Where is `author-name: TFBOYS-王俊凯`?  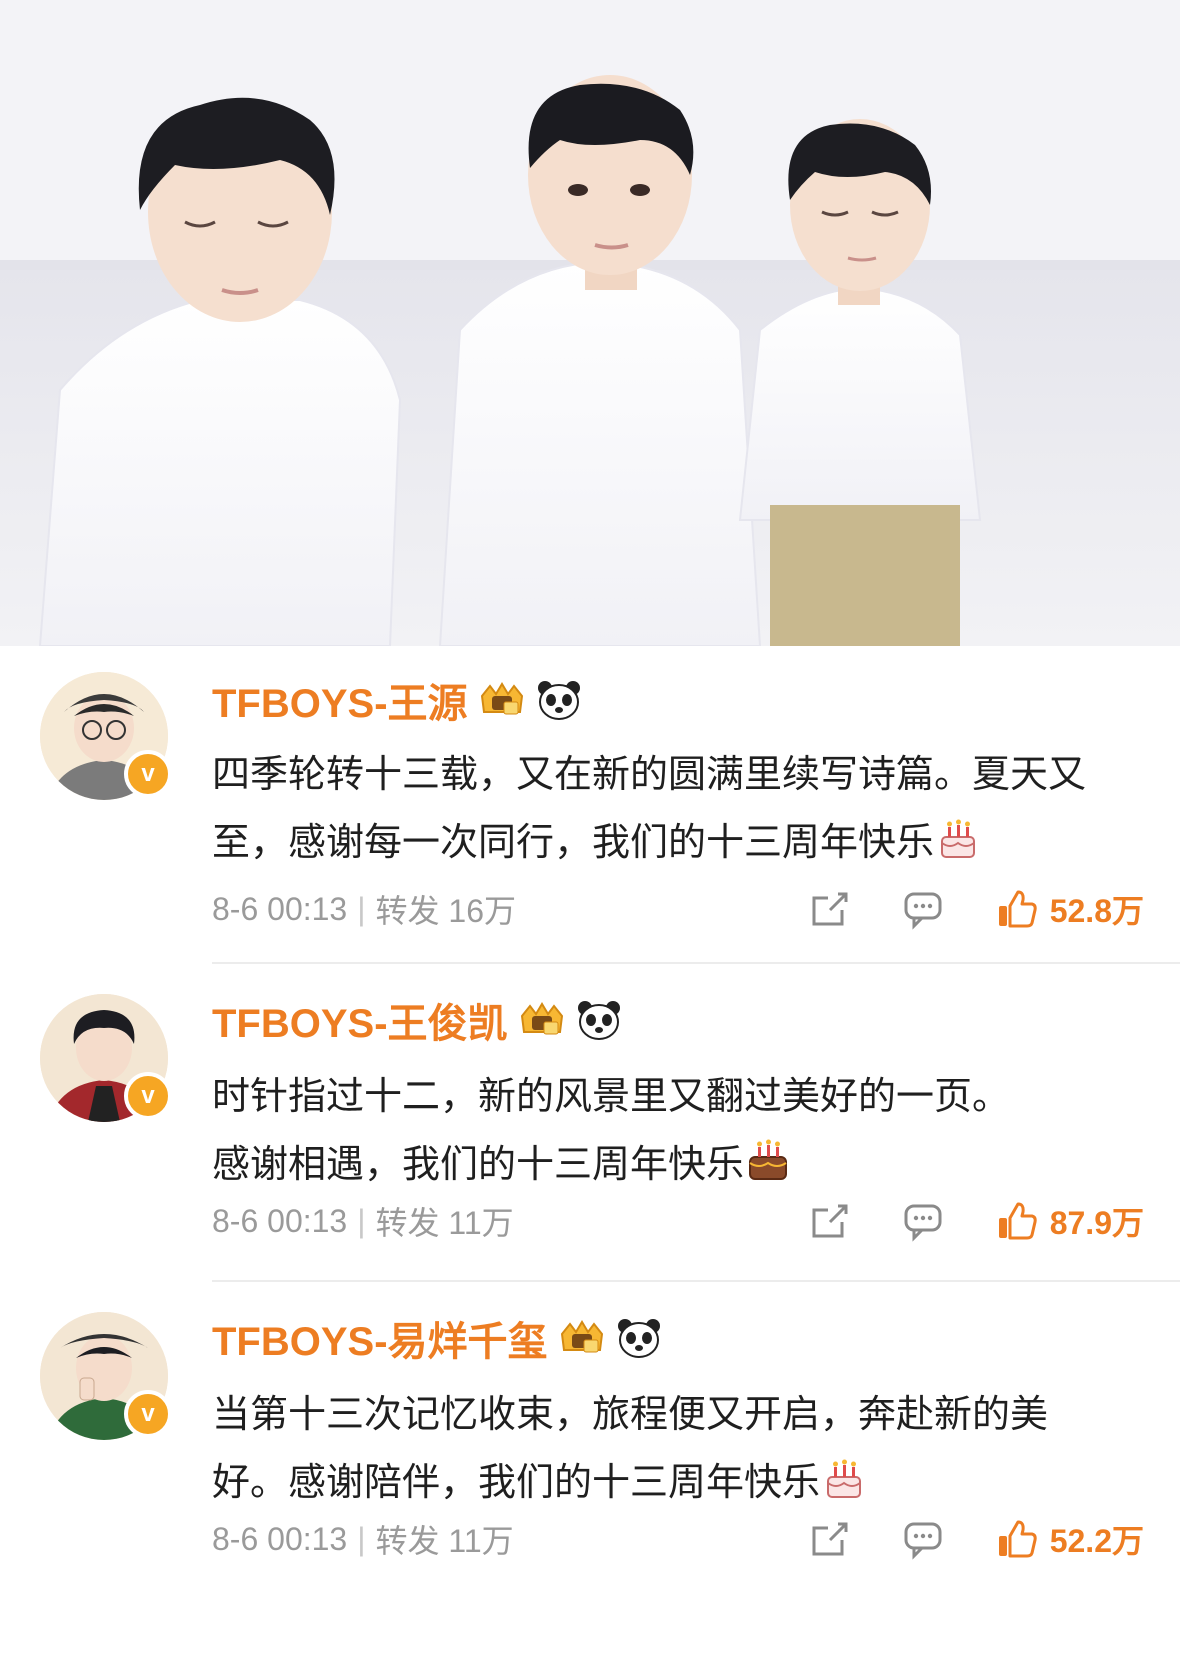 author-name: TFBOYS-王俊凯 is located at coordinates (360, 1020).